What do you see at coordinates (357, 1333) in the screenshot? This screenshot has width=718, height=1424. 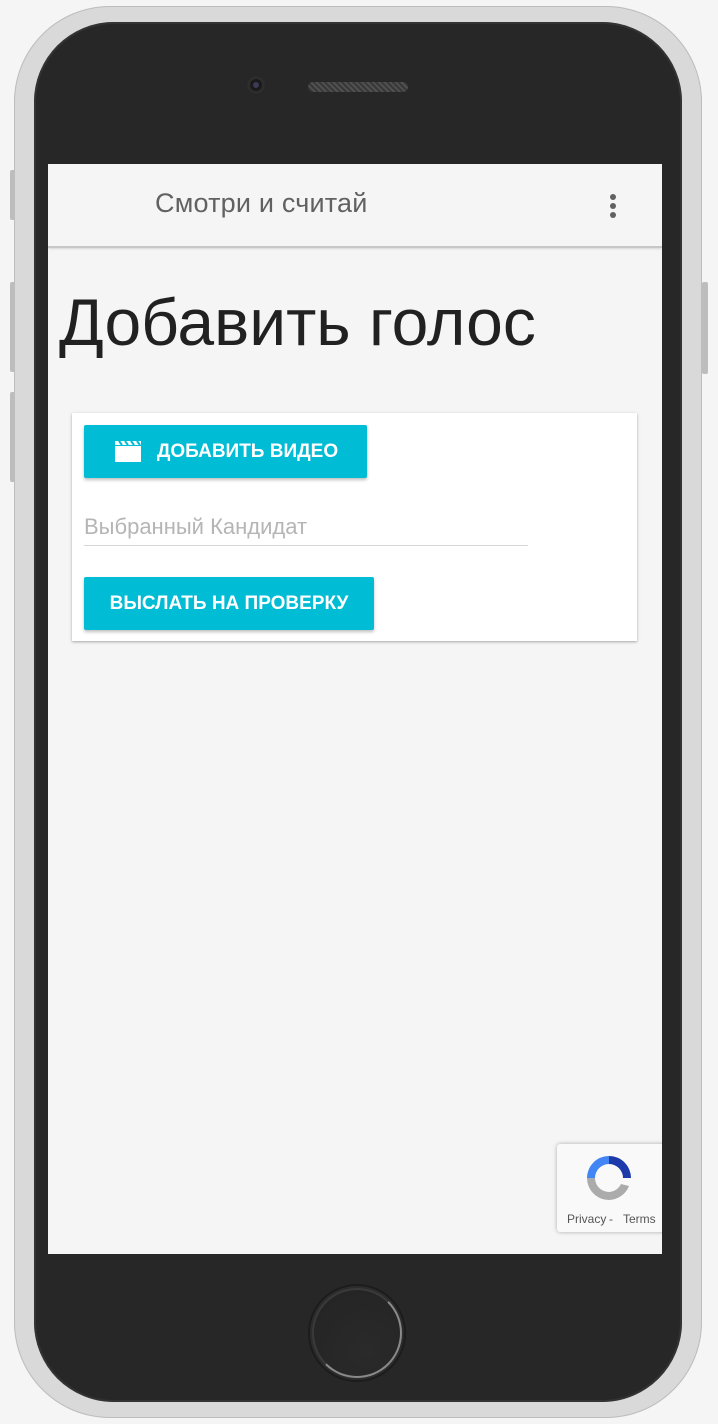 I see `home-button` at bounding box center [357, 1333].